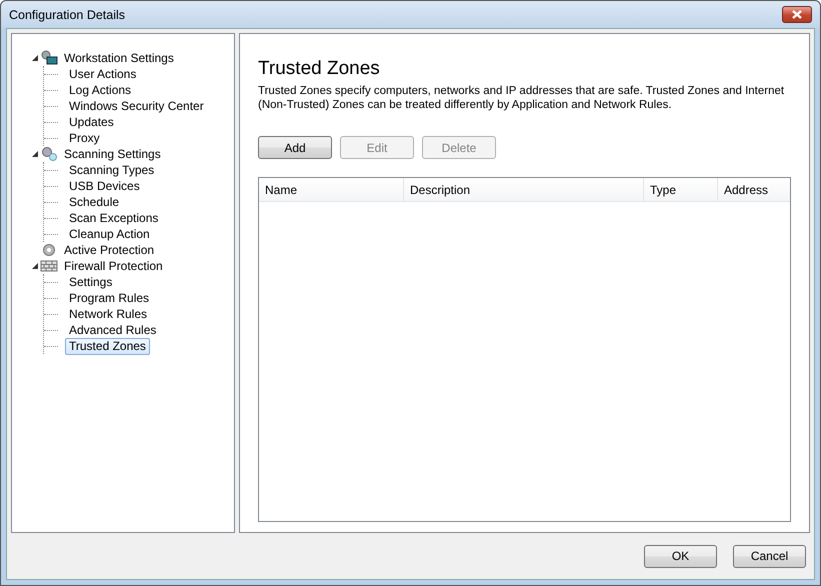 This screenshot has height=586, width=821. I want to click on tree-item: Settings, so click(90, 282).